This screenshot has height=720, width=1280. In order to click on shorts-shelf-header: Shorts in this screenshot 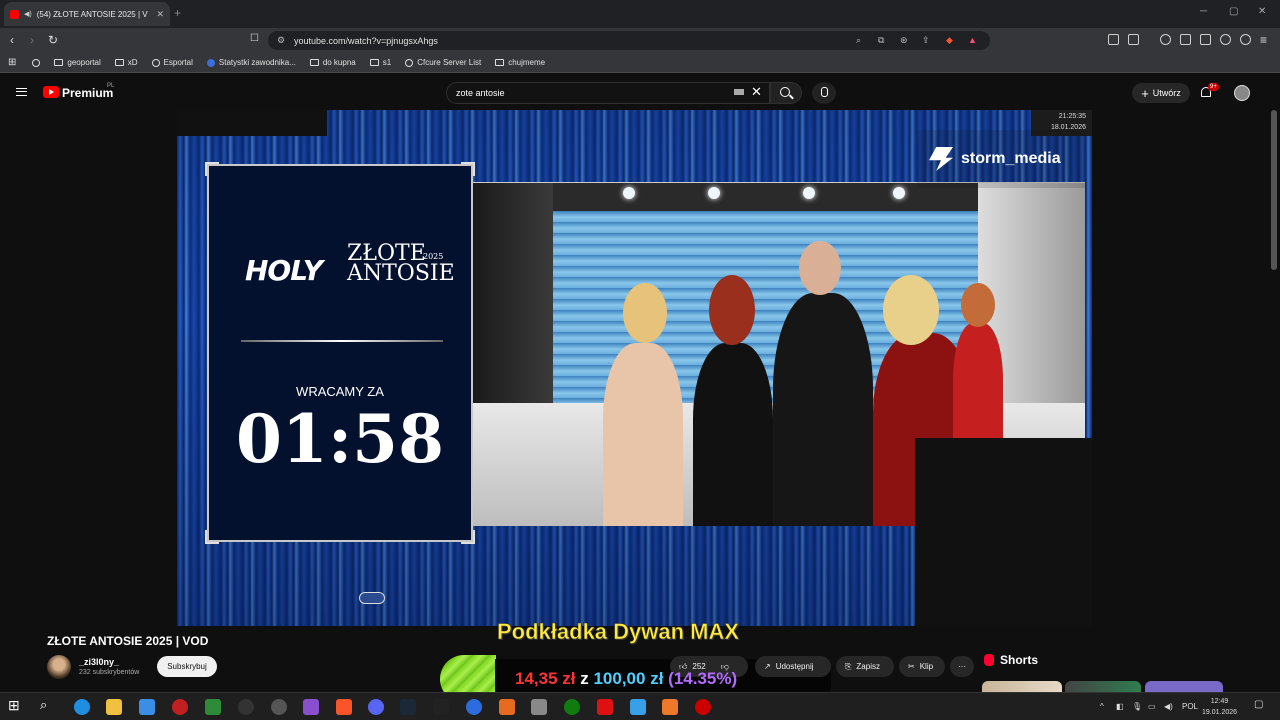, I will do `click(1011, 660)`.